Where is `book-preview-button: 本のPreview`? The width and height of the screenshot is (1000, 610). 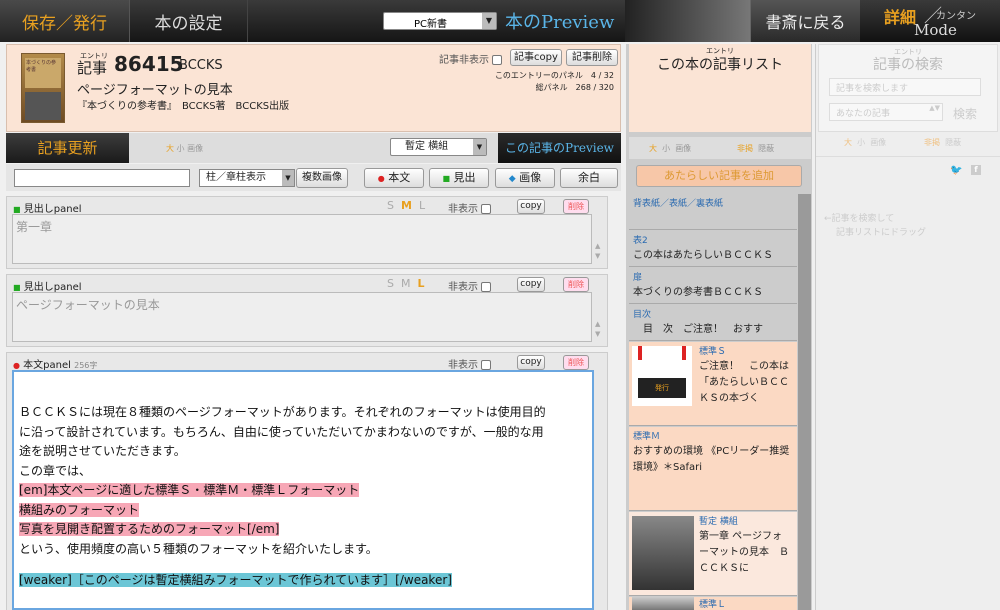
book-preview-button: 本のPreview is located at coordinates (565, 21).